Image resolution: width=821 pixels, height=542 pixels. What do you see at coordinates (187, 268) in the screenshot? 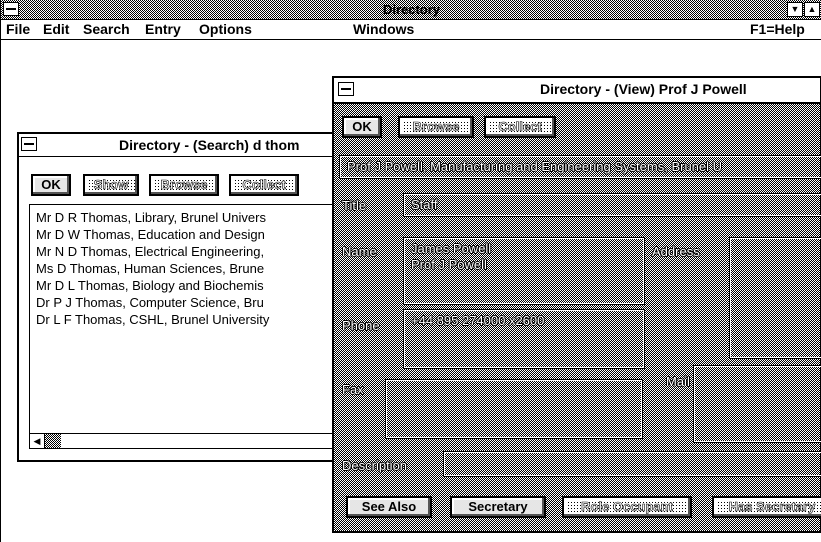
I see `list-item: Ms D Thomas, Human Sciences, Brune` at bounding box center [187, 268].